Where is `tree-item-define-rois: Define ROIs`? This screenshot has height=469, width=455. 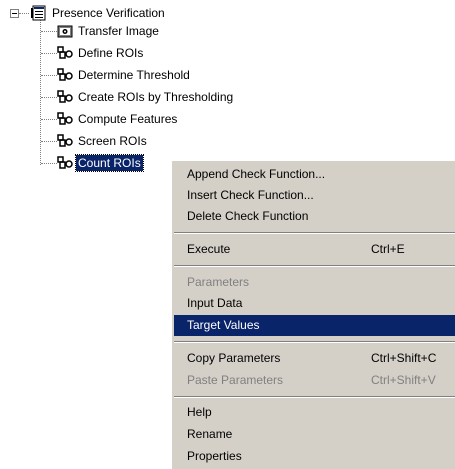 tree-item-define-rois: Define ROIs is located at coordinates (101, 53).